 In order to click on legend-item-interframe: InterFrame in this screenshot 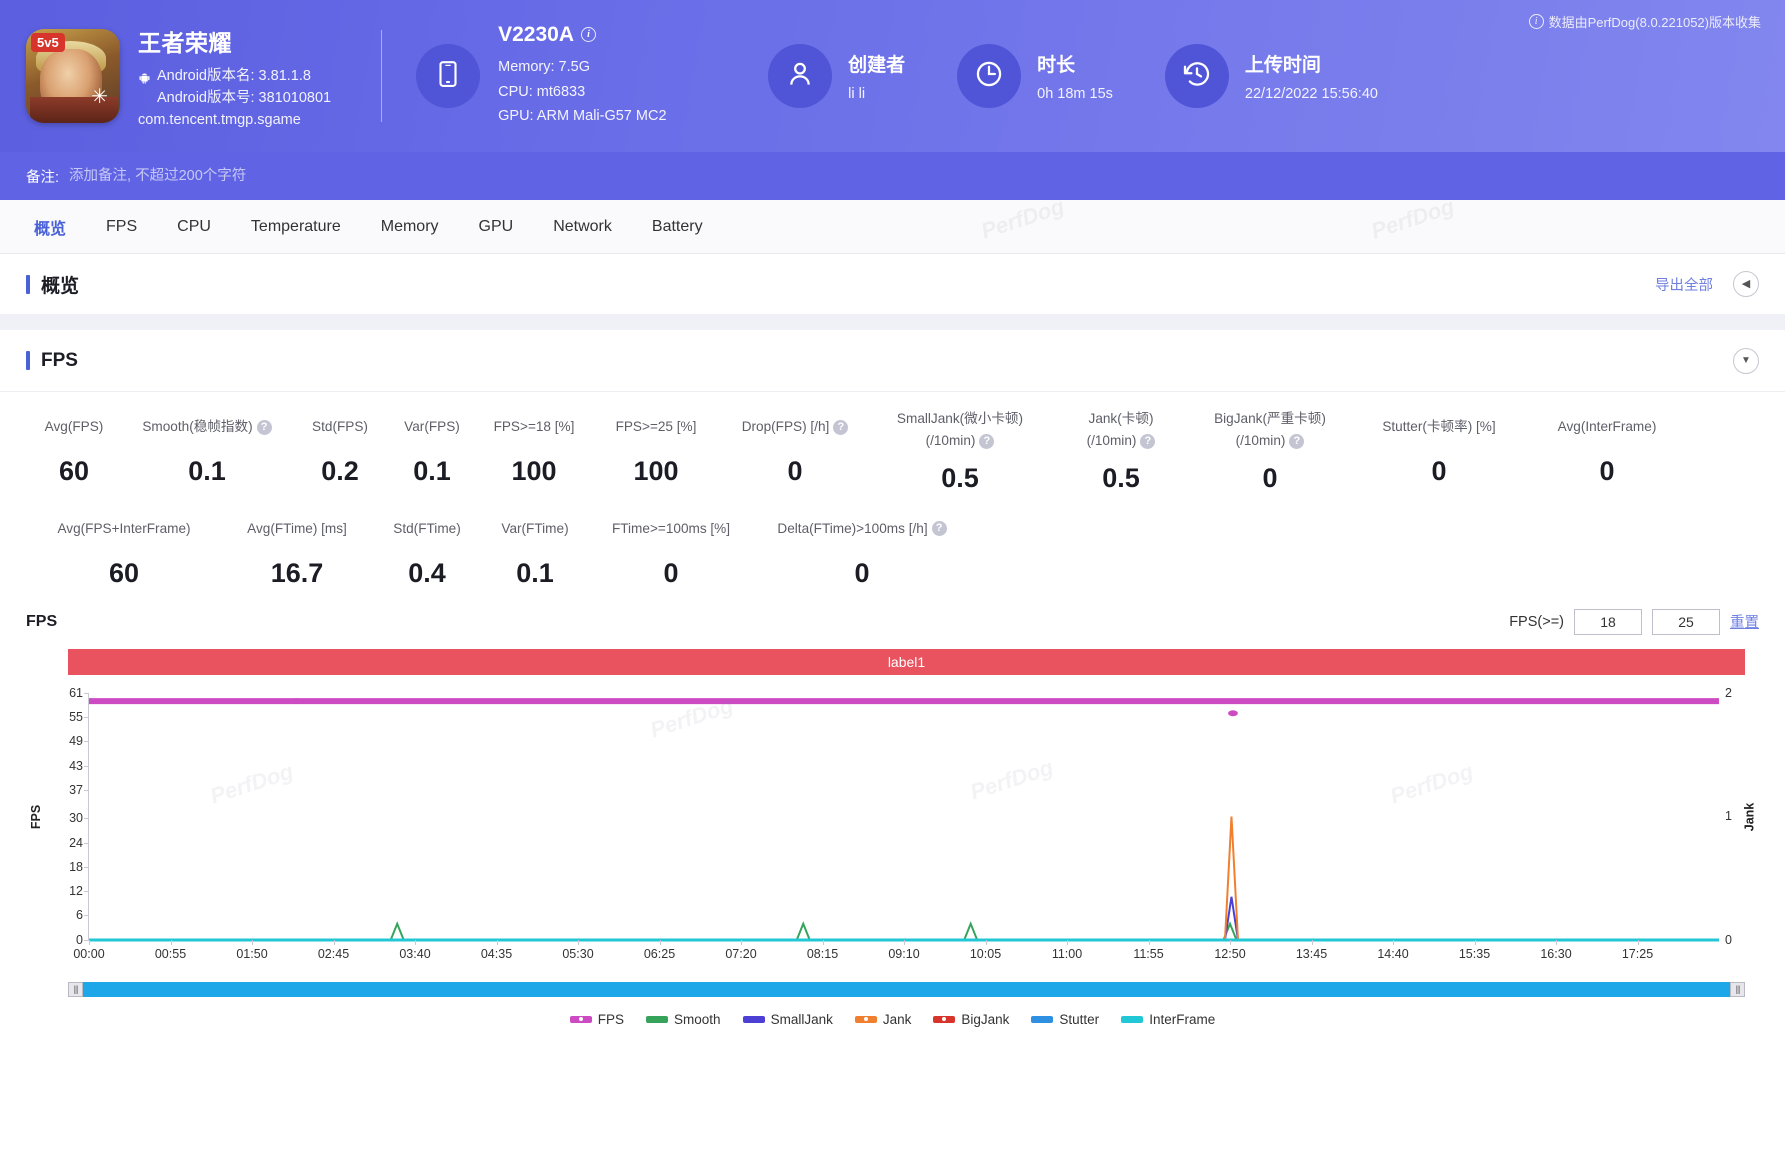, I will do `click(1168, 1019)`.